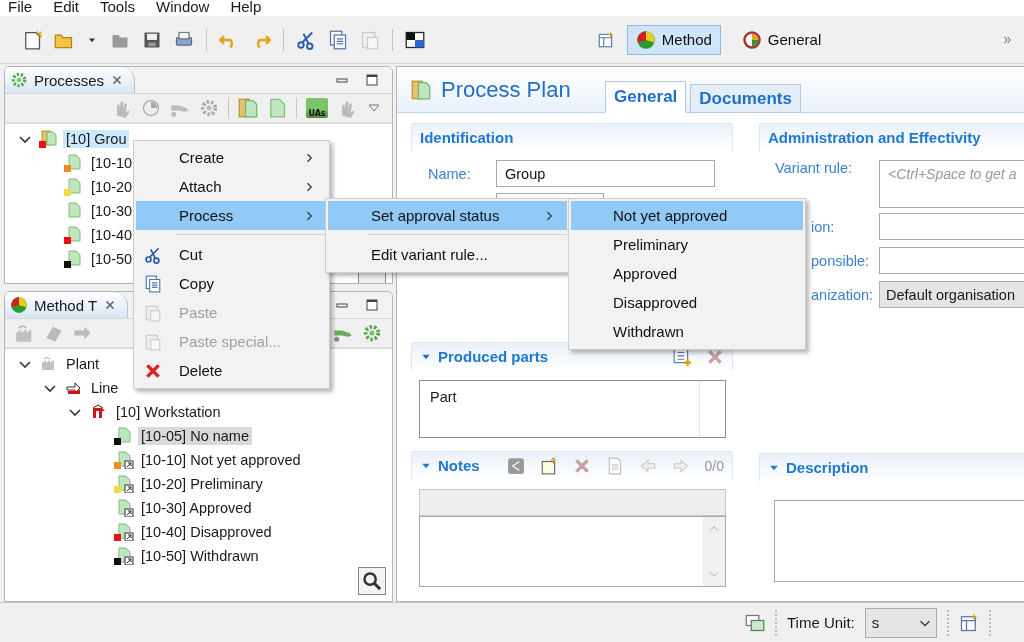 Image resolution: width=1024 pixels, height=642 pixels. What do you see at coordinates (821, 622) in the screenshot?
I see `time-unit-label: Time Unit:` at bounding box center [821, 622].